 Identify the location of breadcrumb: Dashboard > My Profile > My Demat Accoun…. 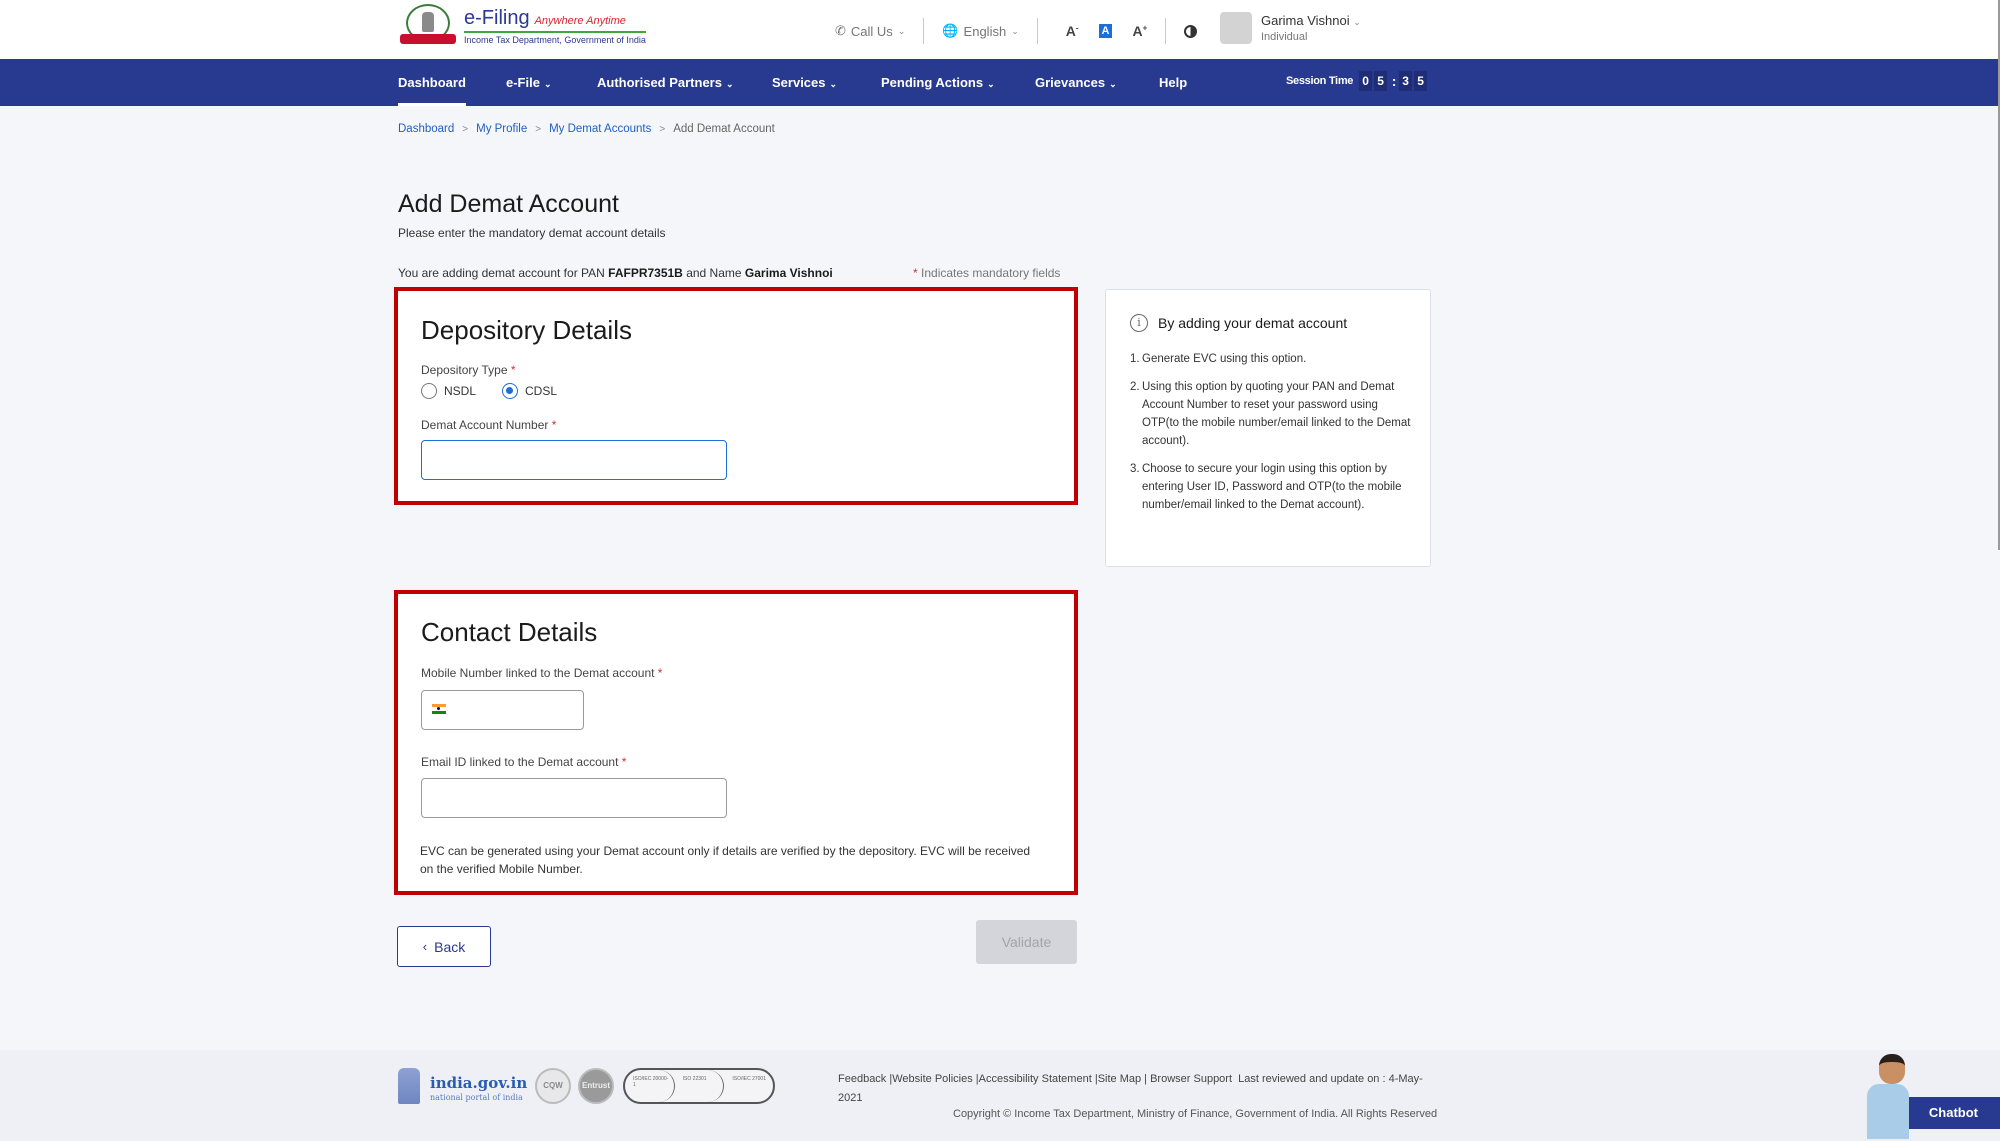
(586, 129).